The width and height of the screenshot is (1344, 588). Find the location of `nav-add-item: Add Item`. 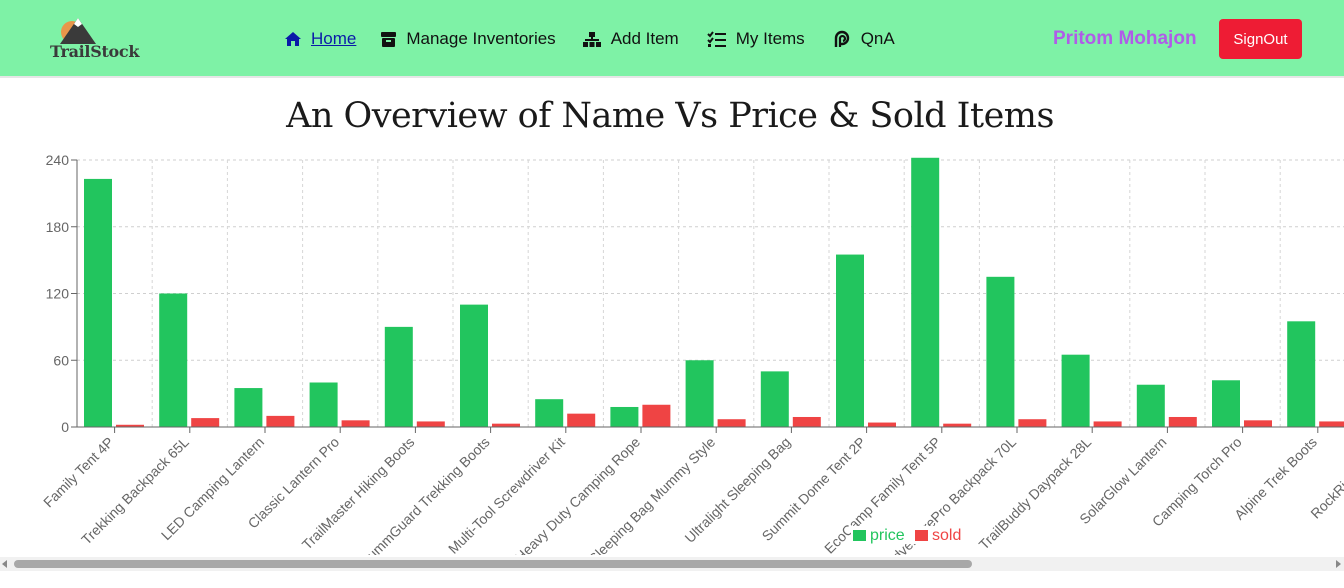

nav-add-item: Add Item is located at coordinates (630, 39).